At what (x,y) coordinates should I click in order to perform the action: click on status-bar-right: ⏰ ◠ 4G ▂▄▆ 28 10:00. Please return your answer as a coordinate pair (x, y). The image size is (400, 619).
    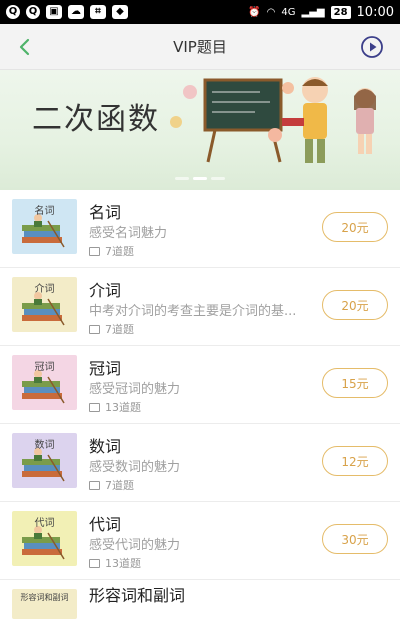
    Looking at the image, I should click on (321, 12).